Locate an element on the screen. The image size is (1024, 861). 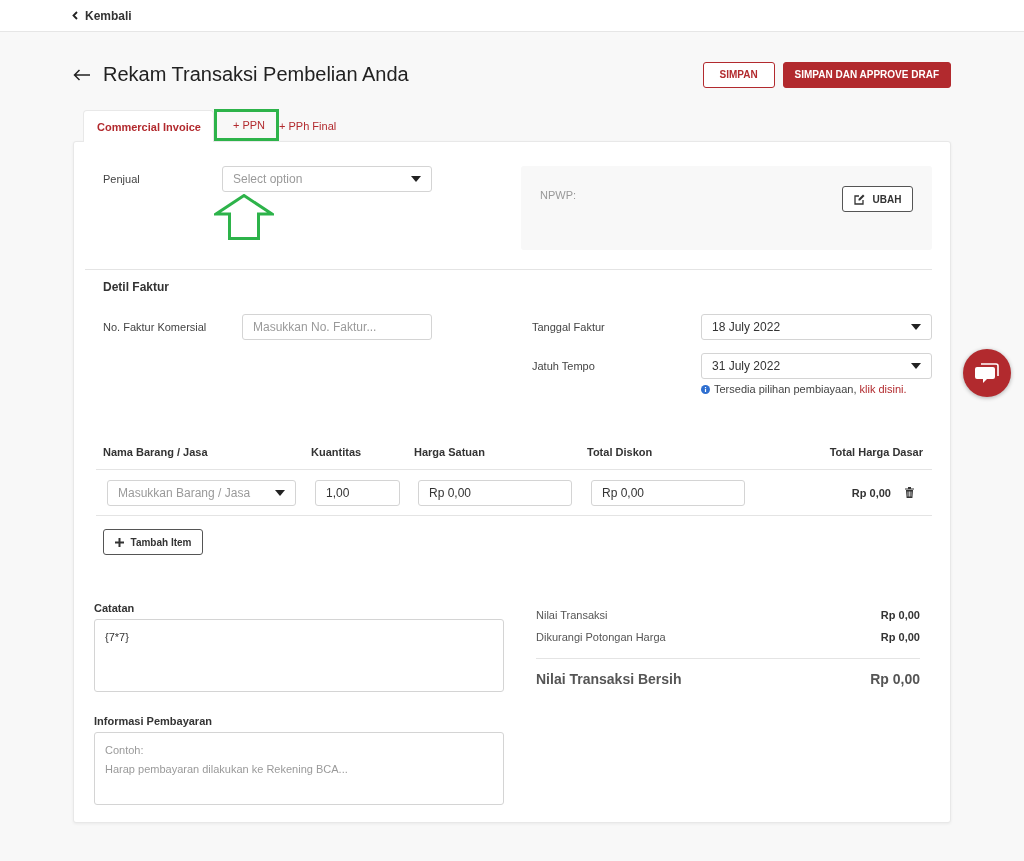
trash-icon is located at coordinates (909, 492).